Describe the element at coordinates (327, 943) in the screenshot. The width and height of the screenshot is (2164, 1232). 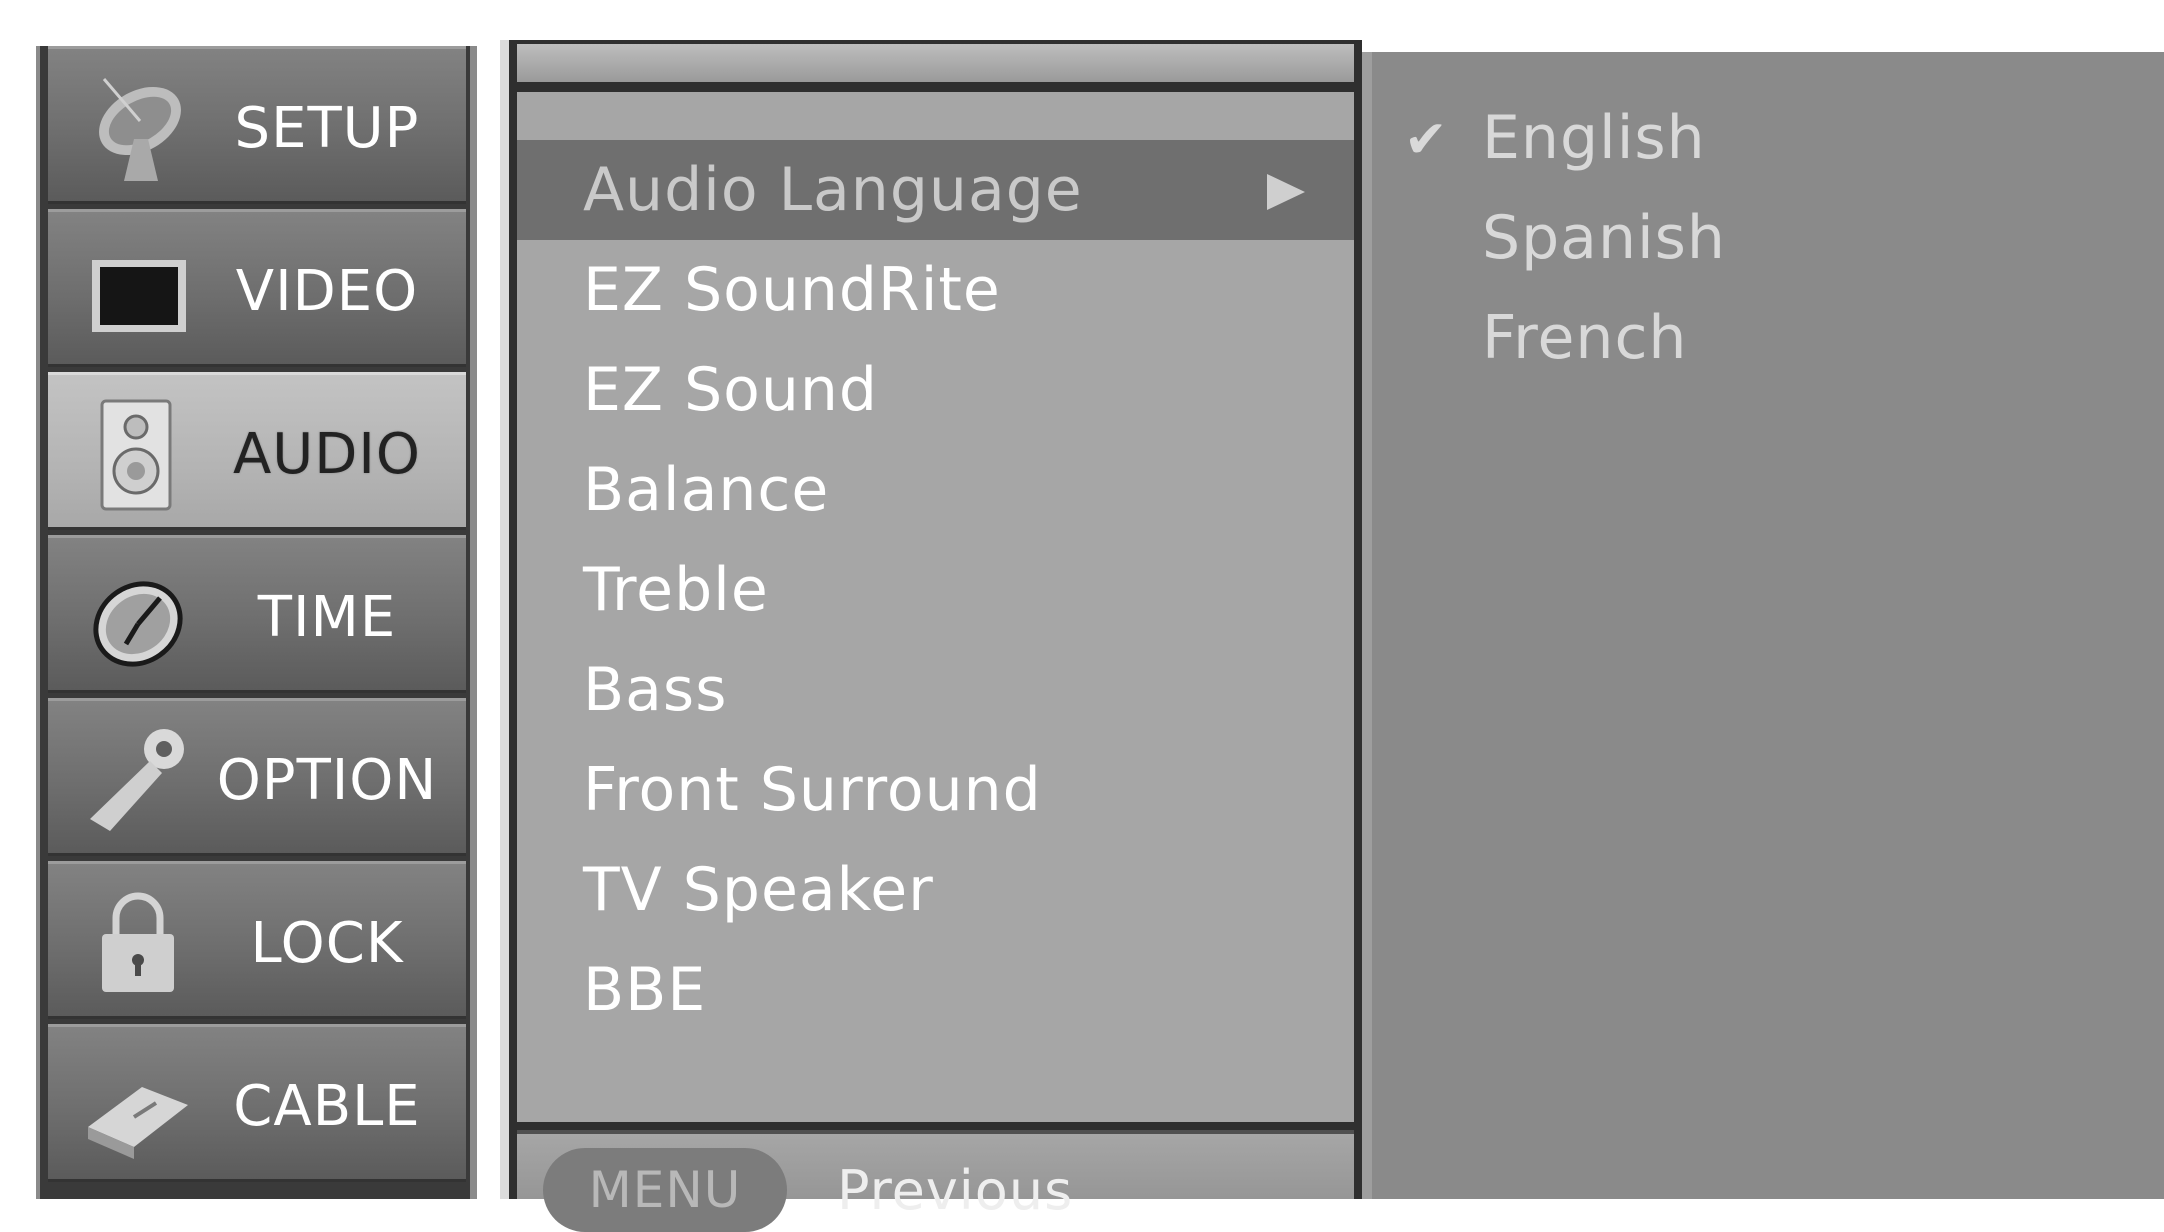
I see `category-label: LOCK` at that location.